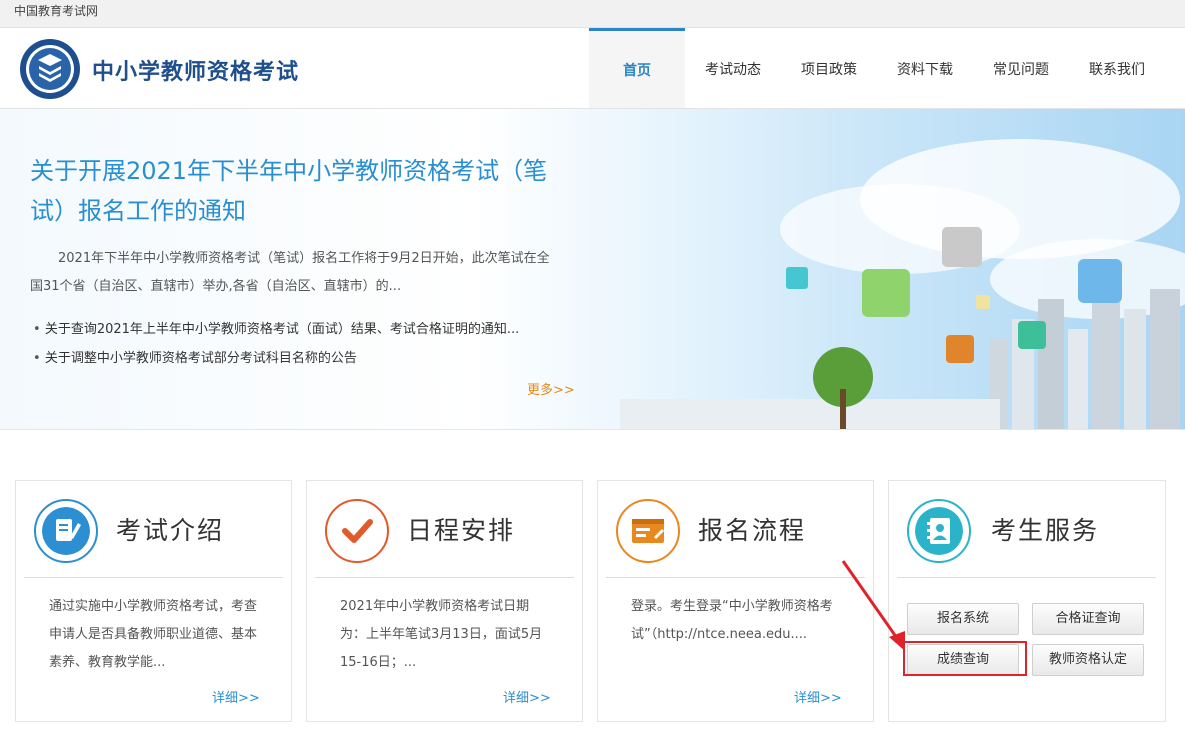  Describe the element at coordinates (1088, 619) in the screenshot. I see `certificate-query-button: 合格证查询` at that location.